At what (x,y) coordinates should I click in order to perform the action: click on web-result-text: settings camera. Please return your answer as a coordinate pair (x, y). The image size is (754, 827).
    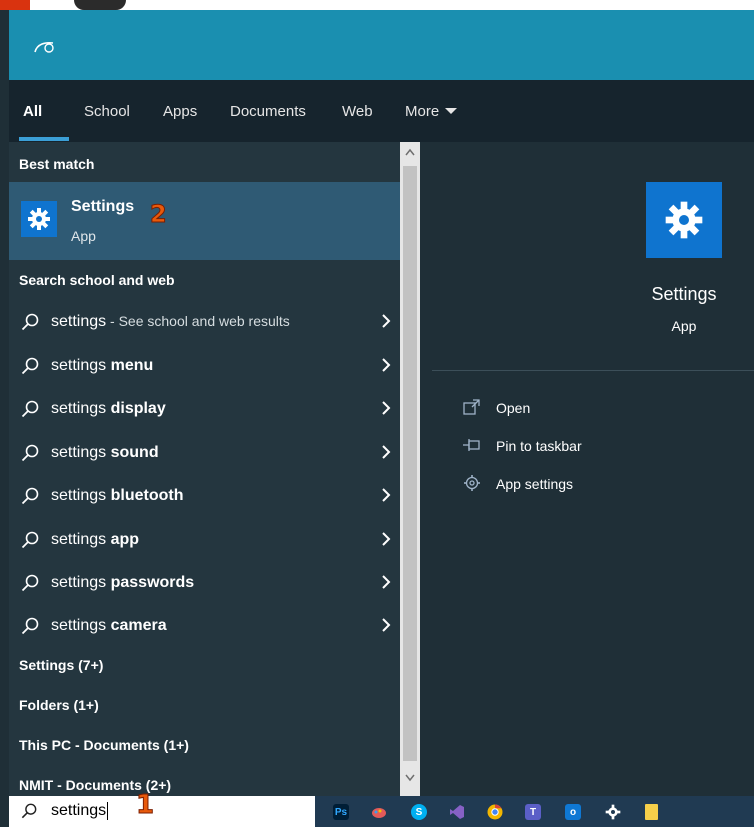
    Looking at the image, I should click on (109, 626).